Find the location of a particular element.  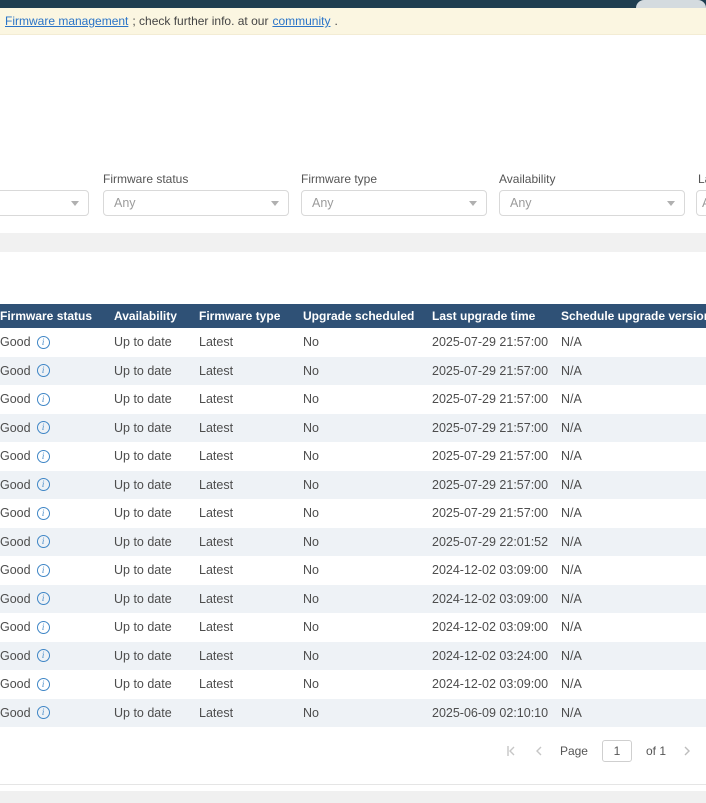

filter-dropdown-partial-left is located at coordinates (44, 203).